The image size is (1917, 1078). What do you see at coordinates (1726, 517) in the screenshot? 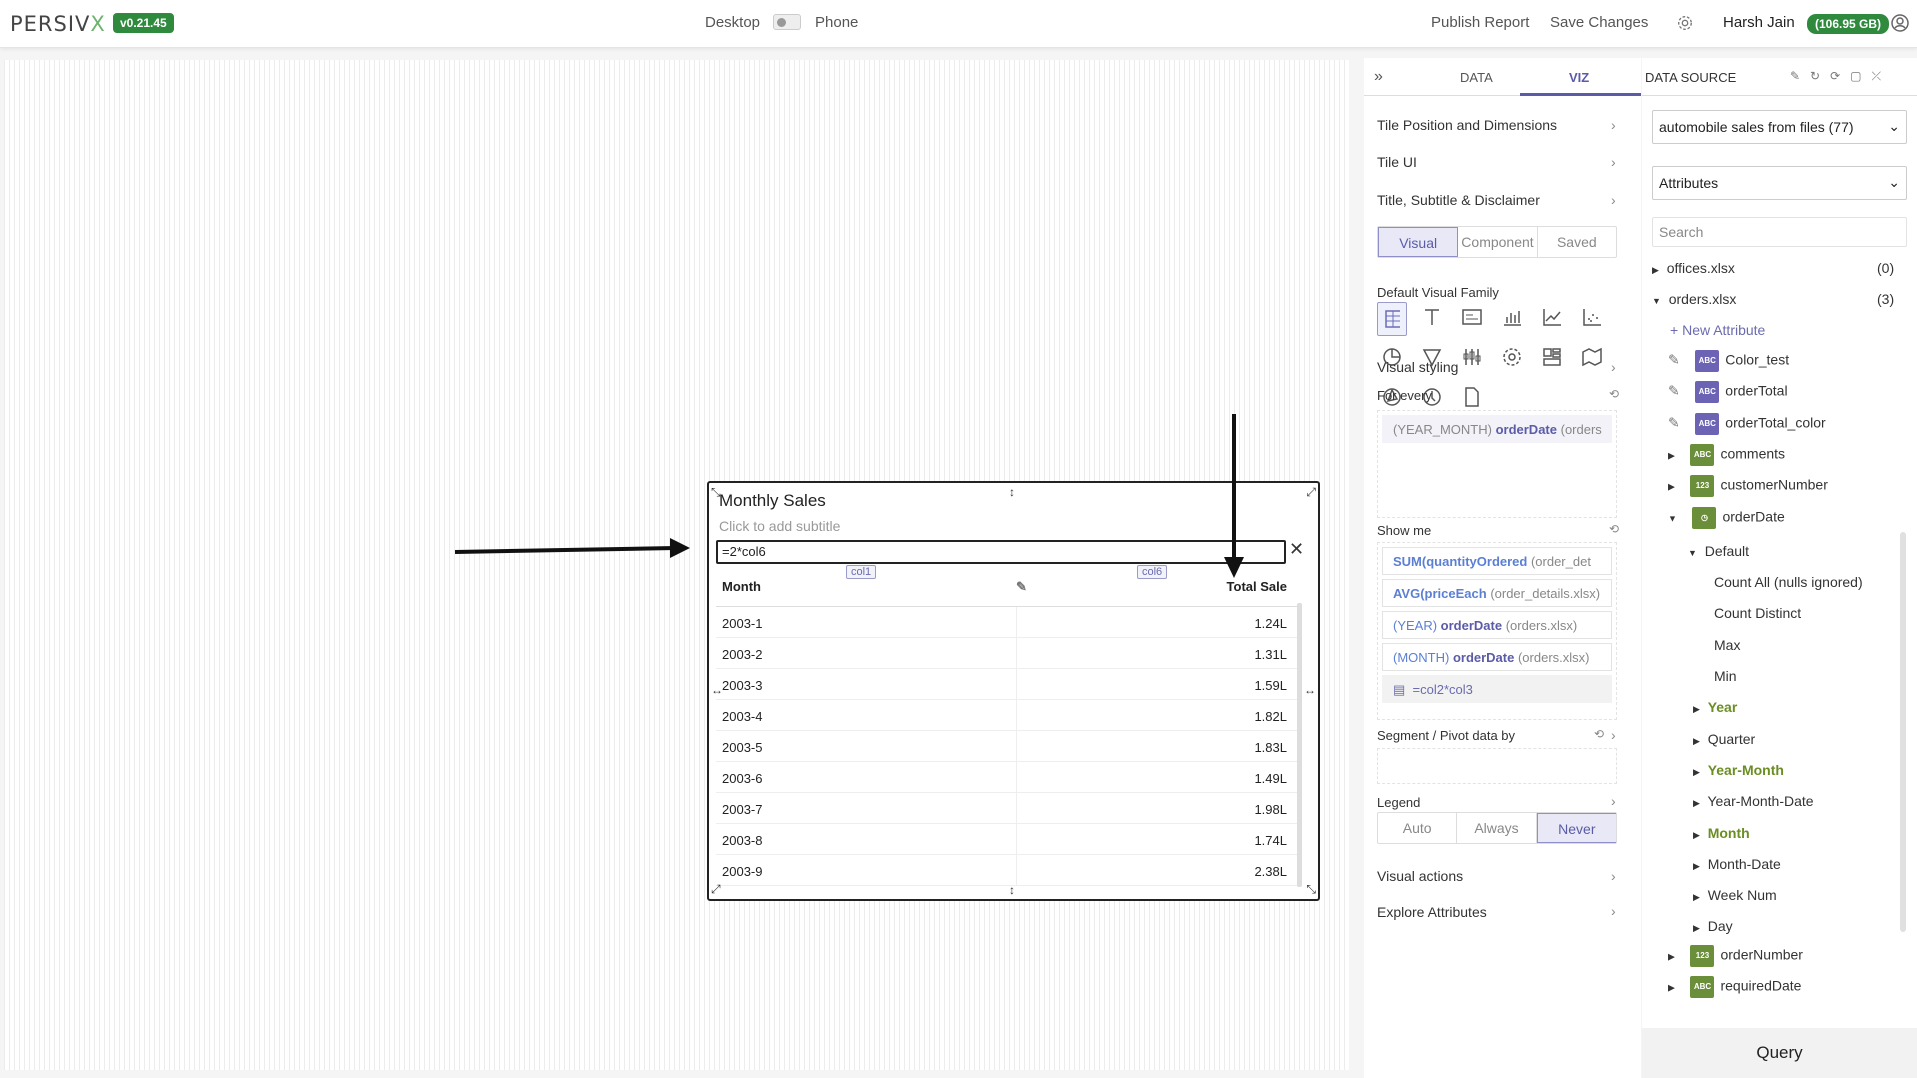
I see `tree-field: ▼ ◷ orderDate` at bounding box center [1726, 517].